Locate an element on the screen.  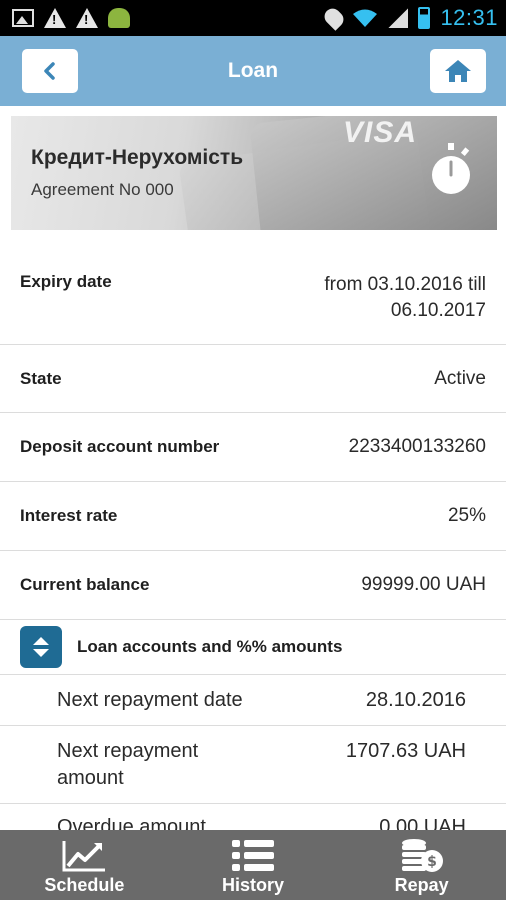
detail-label: State is located at coordinates (41, 378).